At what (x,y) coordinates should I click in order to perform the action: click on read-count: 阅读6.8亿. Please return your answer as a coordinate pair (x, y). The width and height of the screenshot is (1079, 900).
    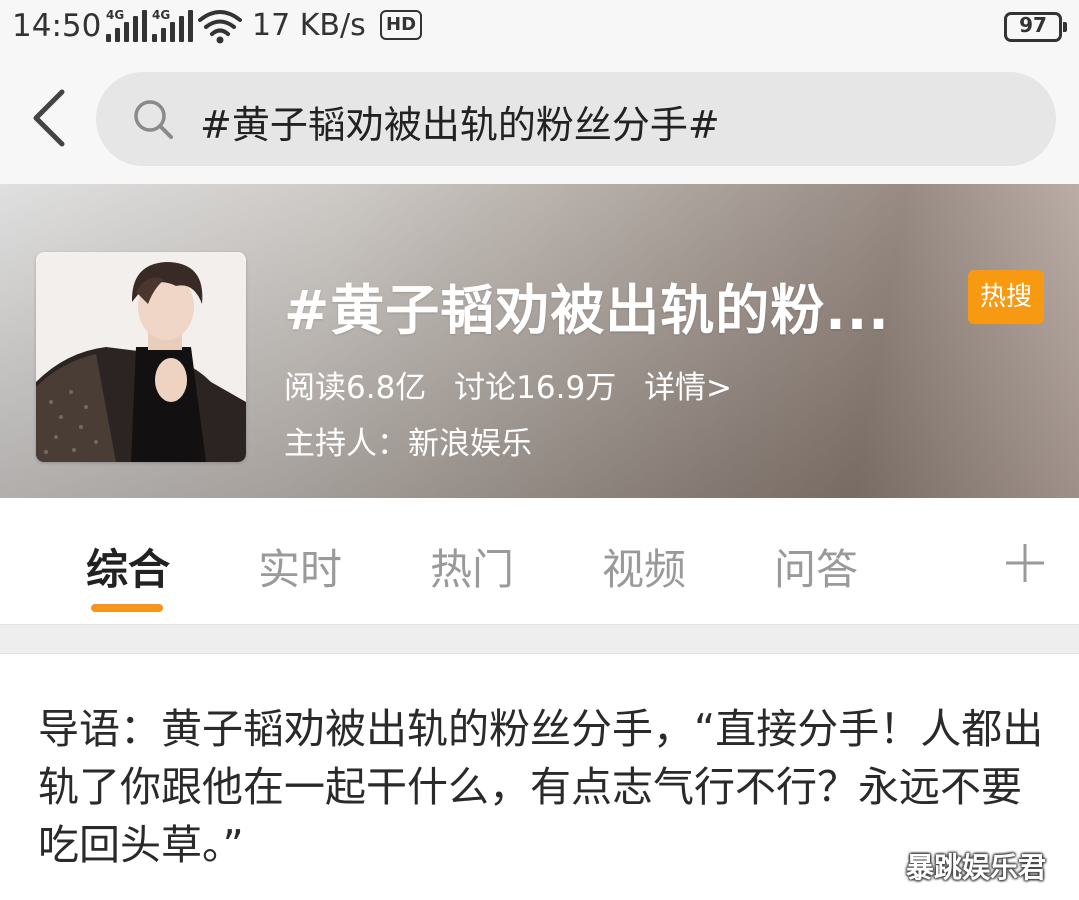
    Looking at the image, I should click on (355, 388).